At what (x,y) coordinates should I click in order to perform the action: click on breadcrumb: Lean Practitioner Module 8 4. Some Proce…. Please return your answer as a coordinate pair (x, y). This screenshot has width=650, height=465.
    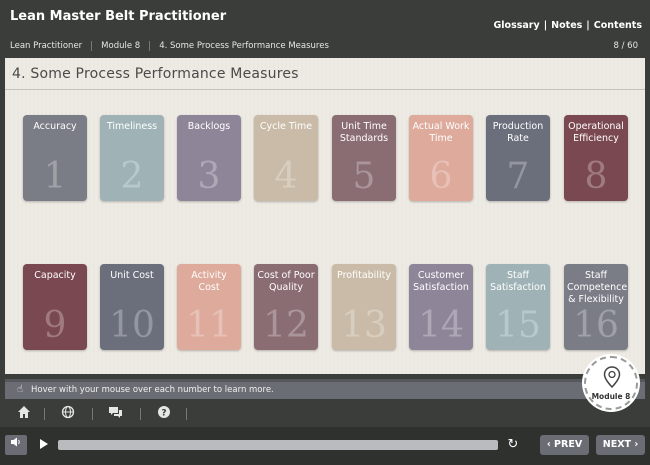
    Looking at the image, I should click on (174, 46).